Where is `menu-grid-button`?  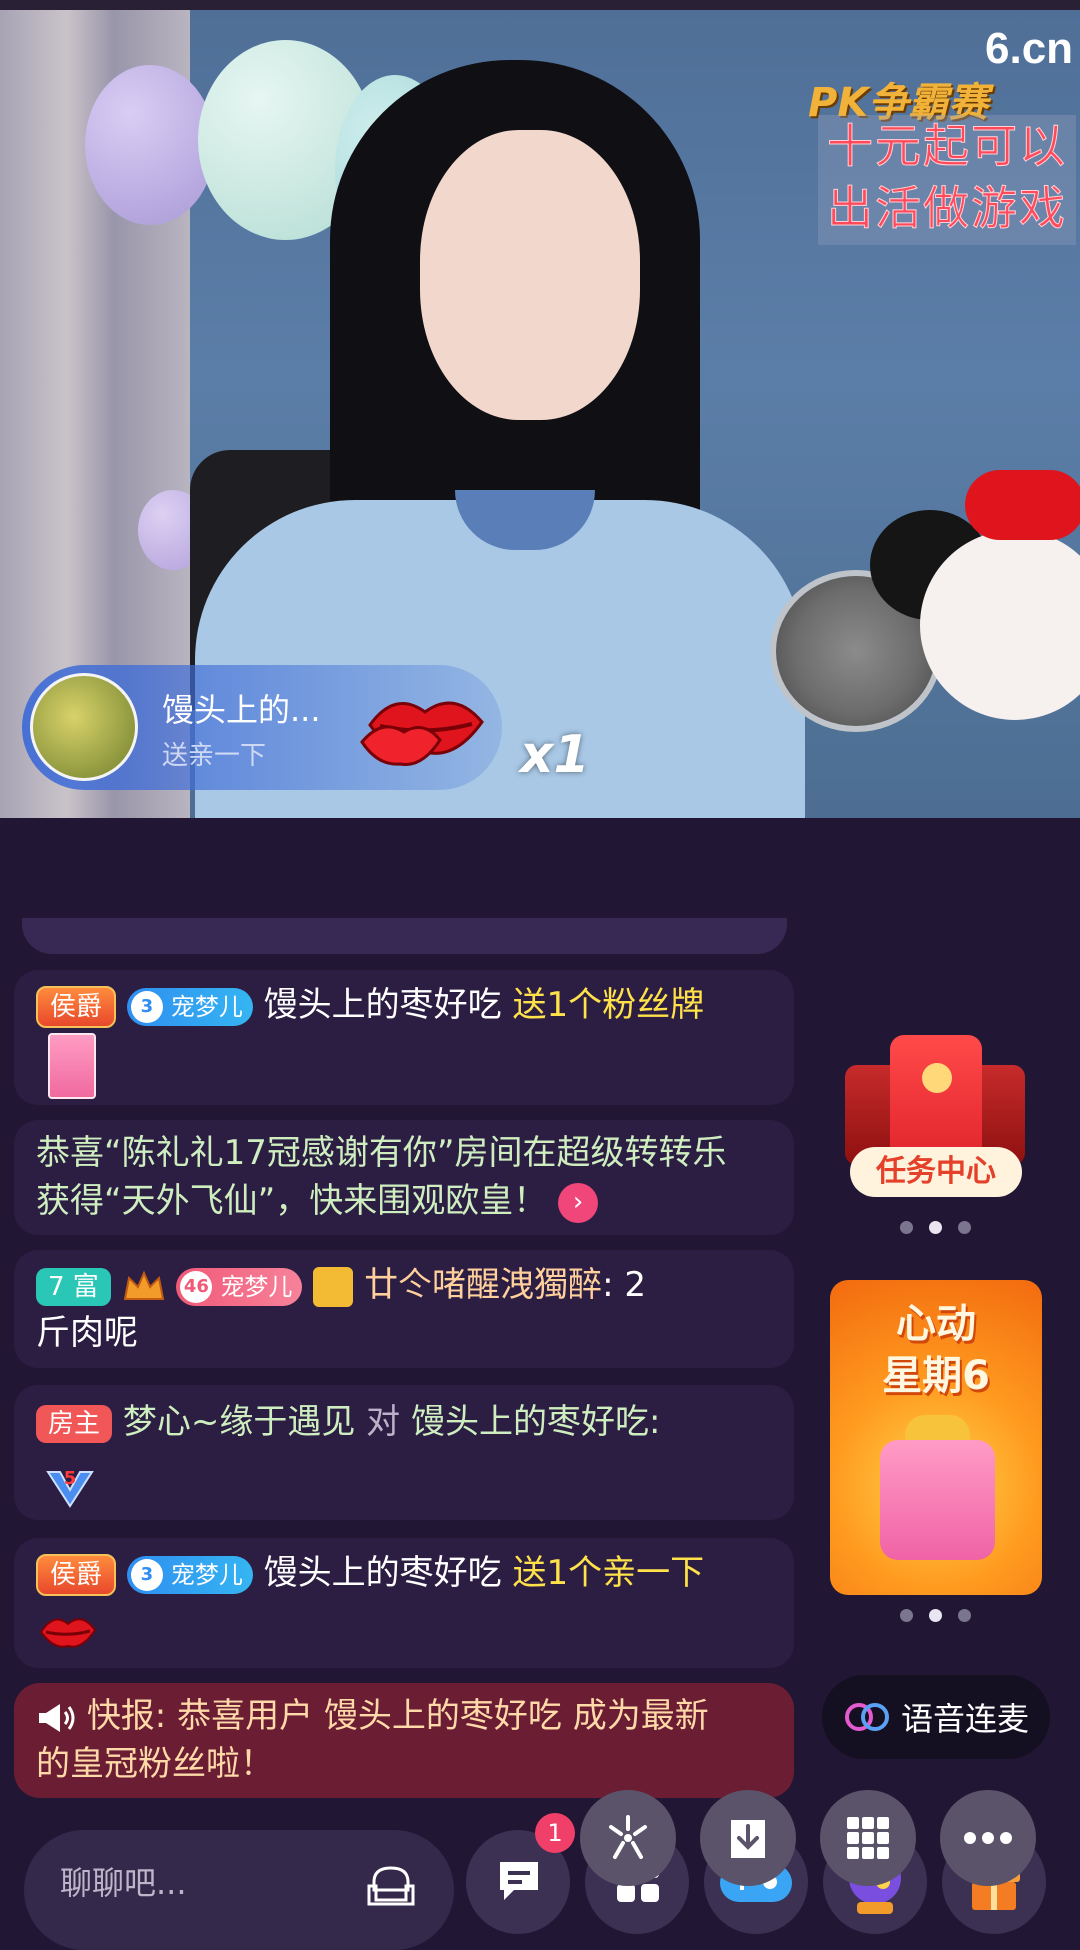 menu-grid-button is located at coordinates (868, 1838).